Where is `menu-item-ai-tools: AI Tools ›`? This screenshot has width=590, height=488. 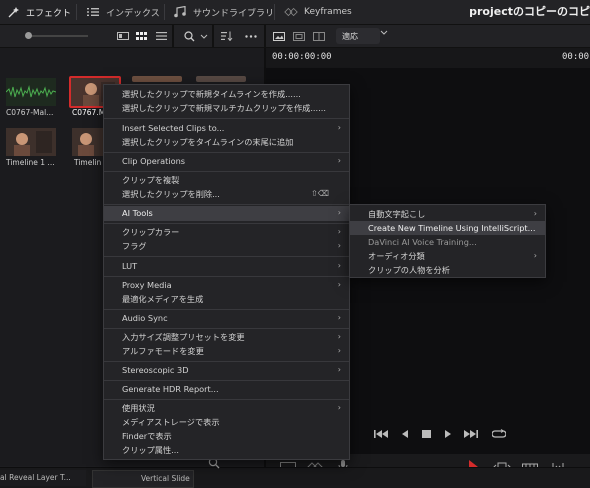 menu-item-ai-tools: AI Tools › is located at coordinates (226, 213).